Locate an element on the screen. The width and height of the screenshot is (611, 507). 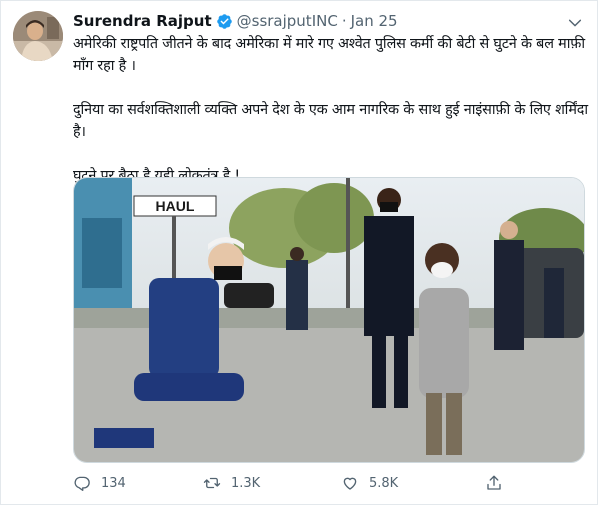
author-name: Surendra Rajput is located at coordinates (142, 21).